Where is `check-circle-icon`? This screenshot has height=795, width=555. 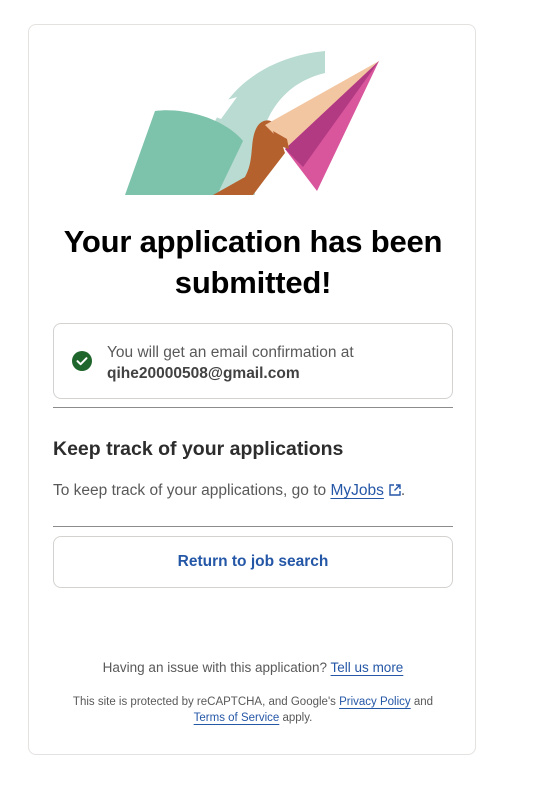 check-circle-icon is located at coordinates (82, 361).